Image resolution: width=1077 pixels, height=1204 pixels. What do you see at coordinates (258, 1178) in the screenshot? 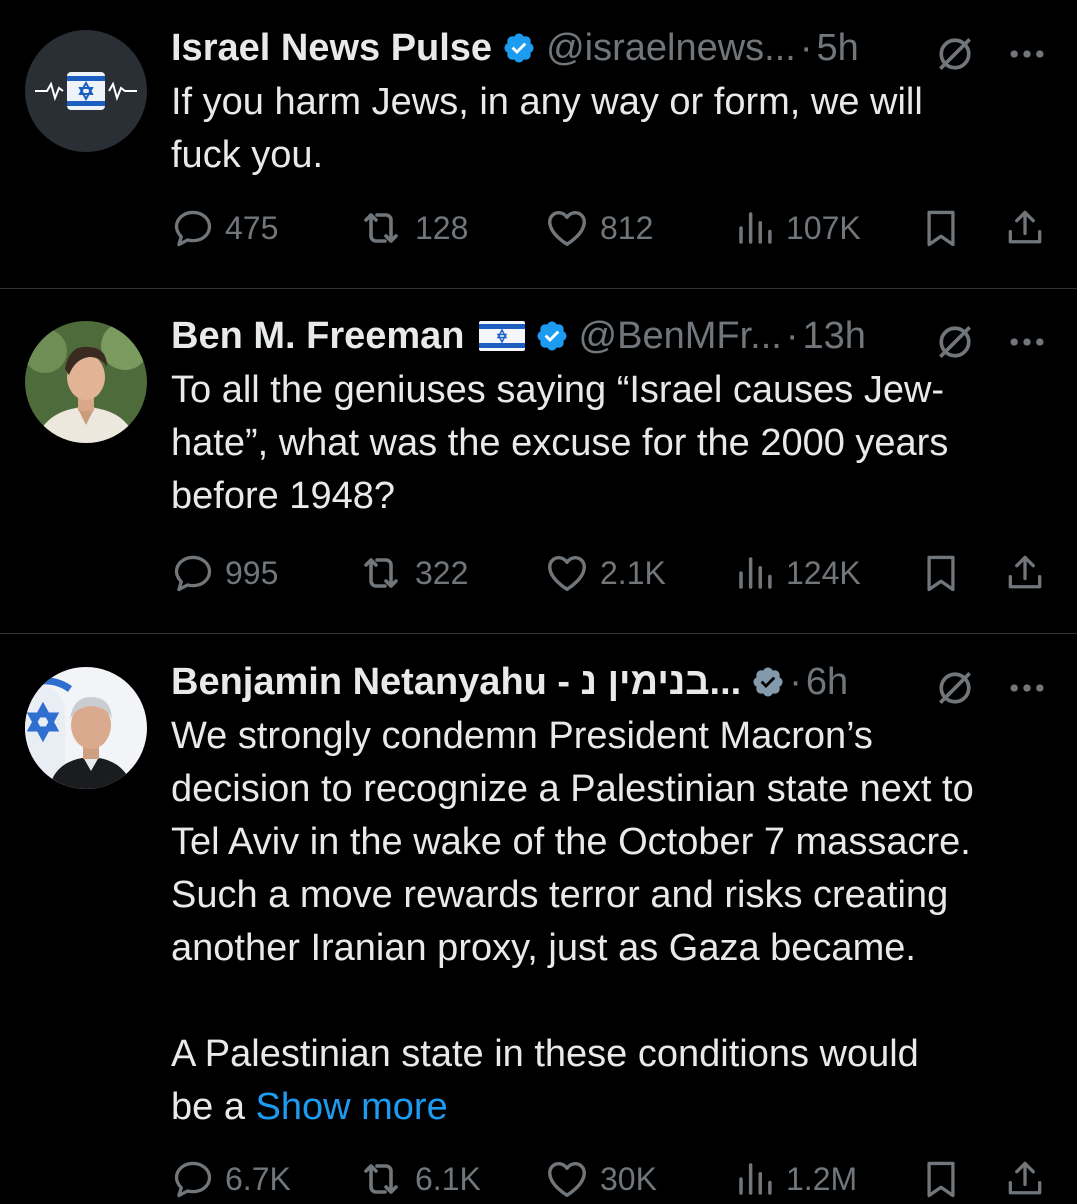
I see `reply-count: 6.7K` at bounding box center [258, 1178].